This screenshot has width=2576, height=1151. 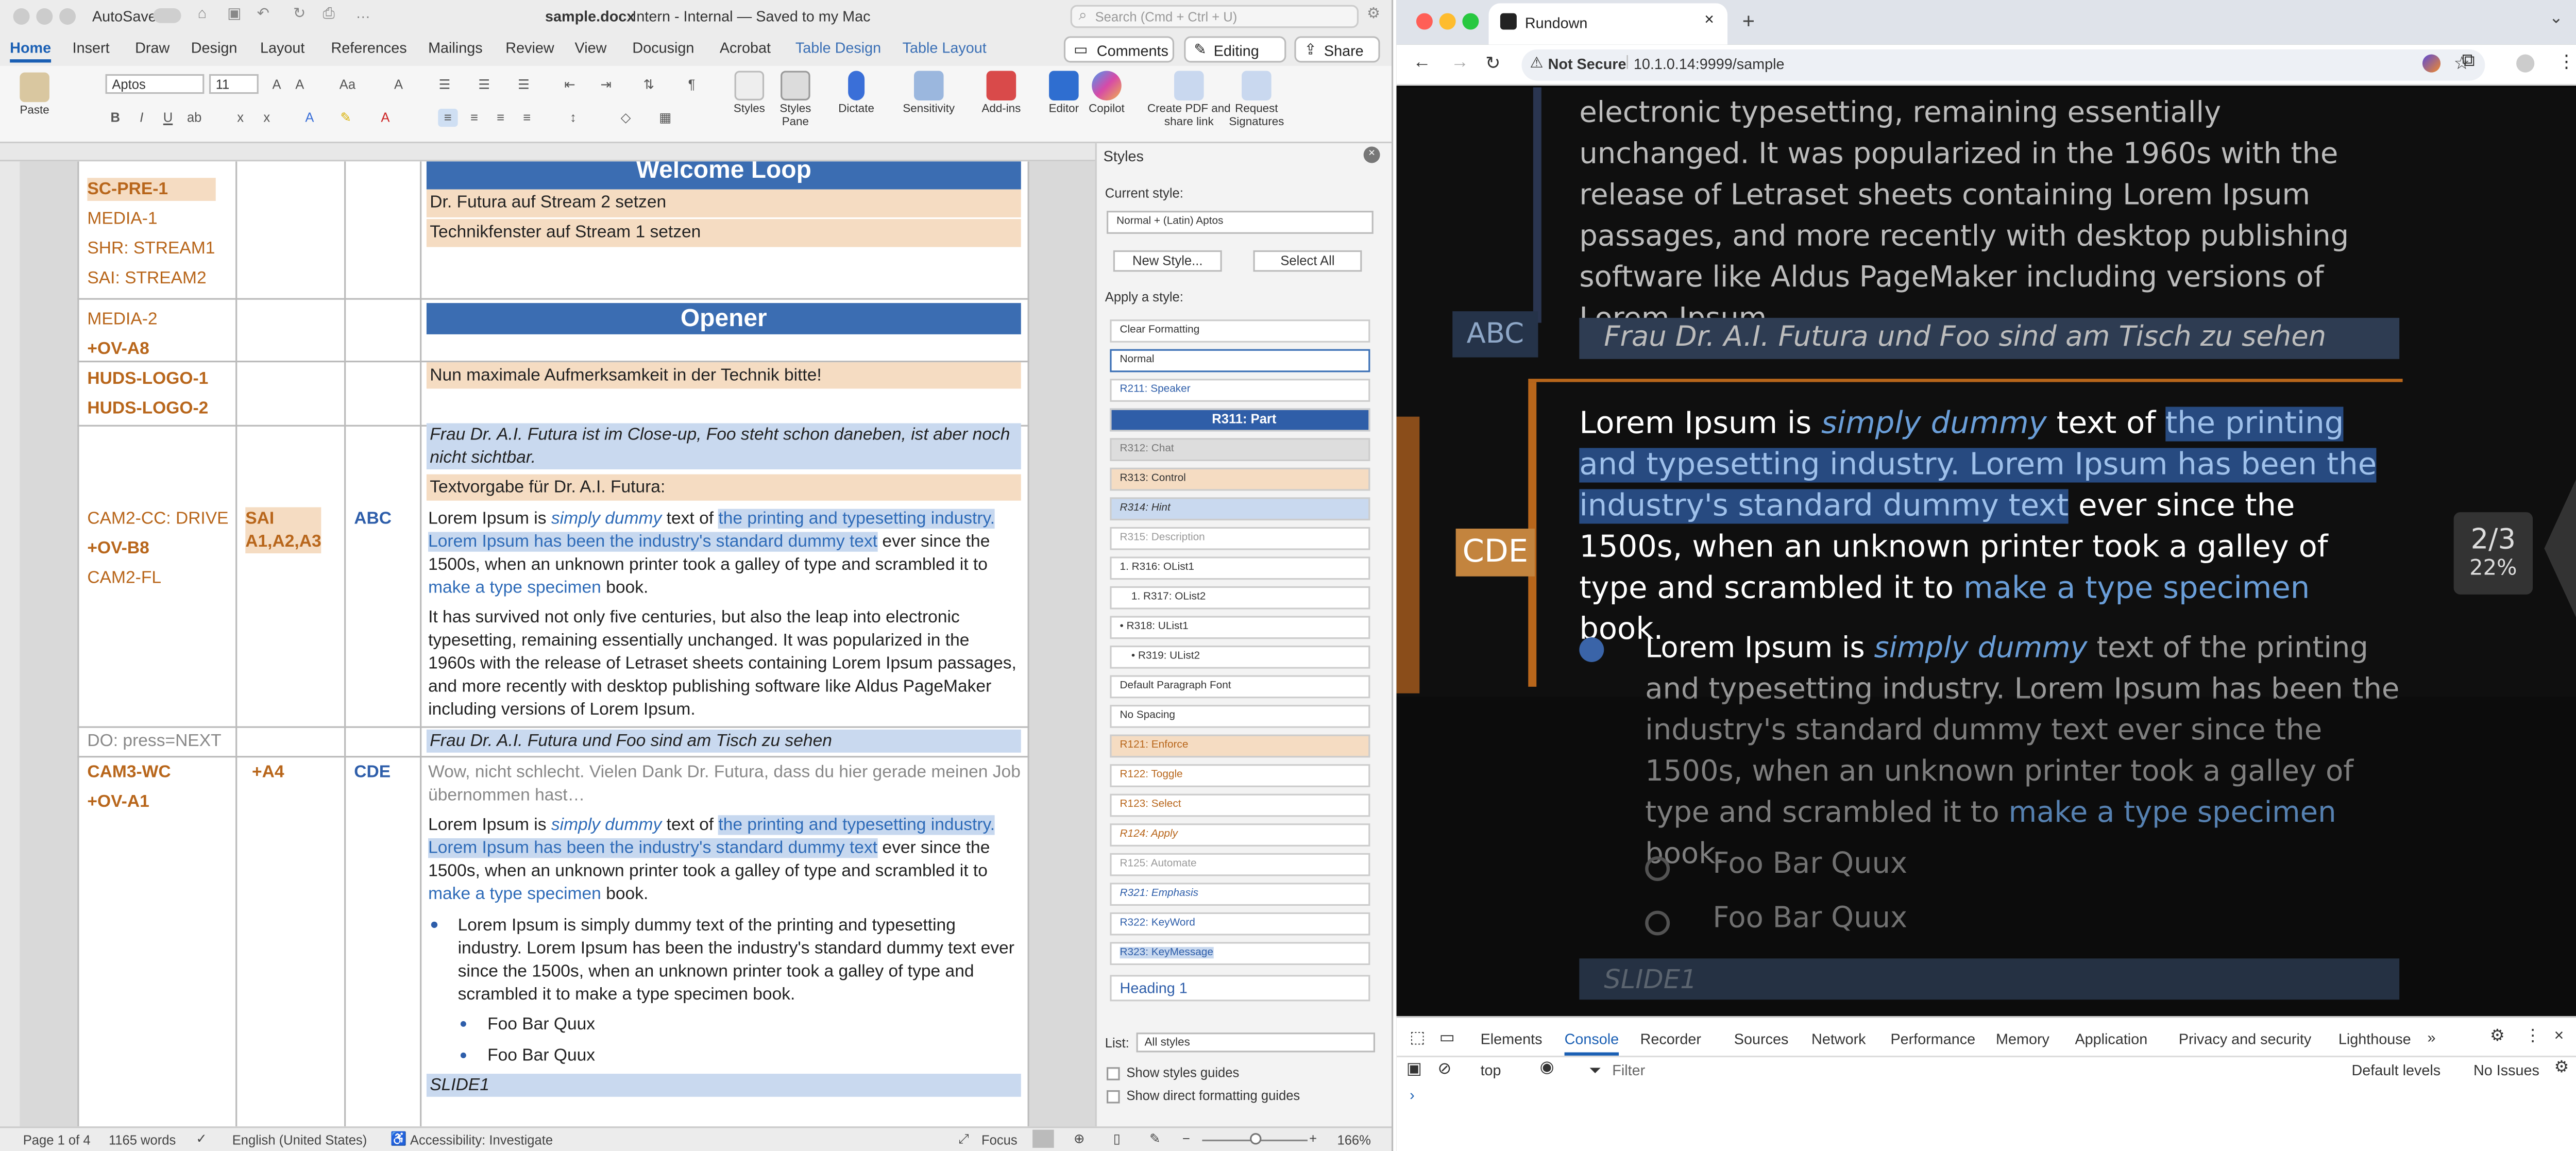 I want to click on clear-console-icon: ⊘, so click(x=1444, y=1069).